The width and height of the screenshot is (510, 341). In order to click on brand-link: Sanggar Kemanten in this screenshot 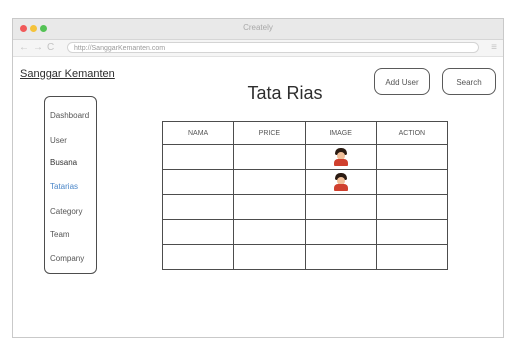, I will do `click(67, 74)`.